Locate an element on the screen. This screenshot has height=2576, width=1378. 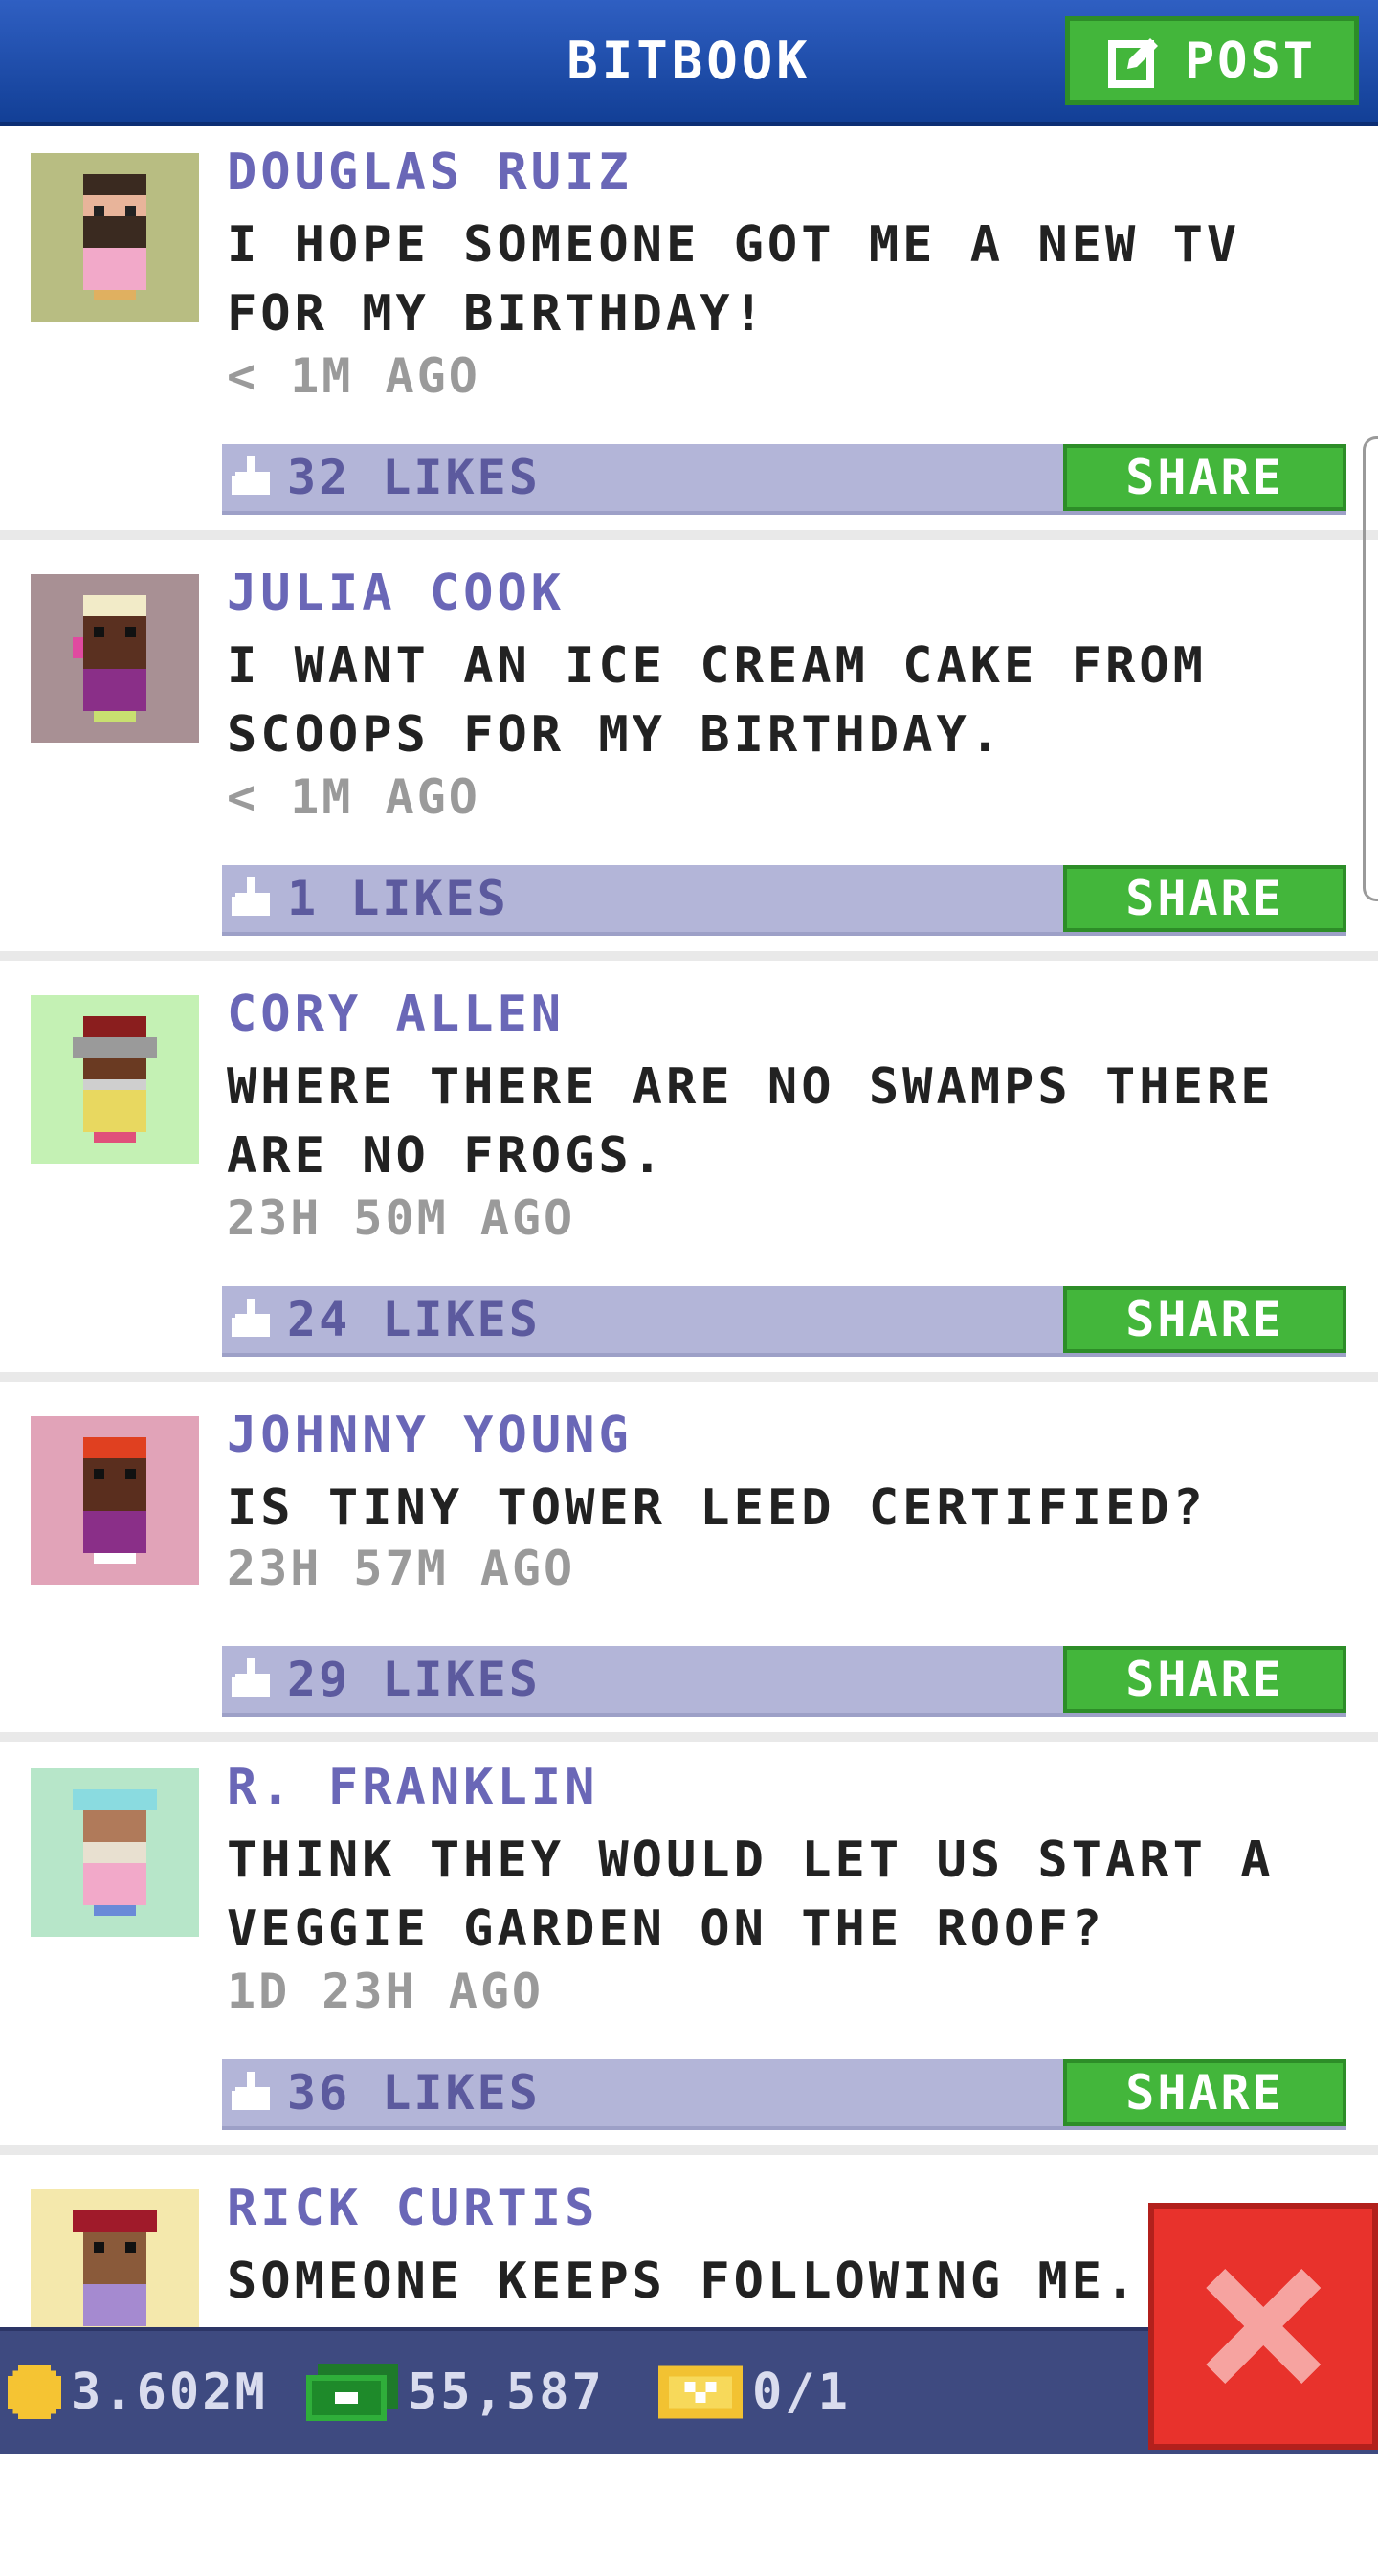
post-button-label: POST is located at coordinates (1250, 61).